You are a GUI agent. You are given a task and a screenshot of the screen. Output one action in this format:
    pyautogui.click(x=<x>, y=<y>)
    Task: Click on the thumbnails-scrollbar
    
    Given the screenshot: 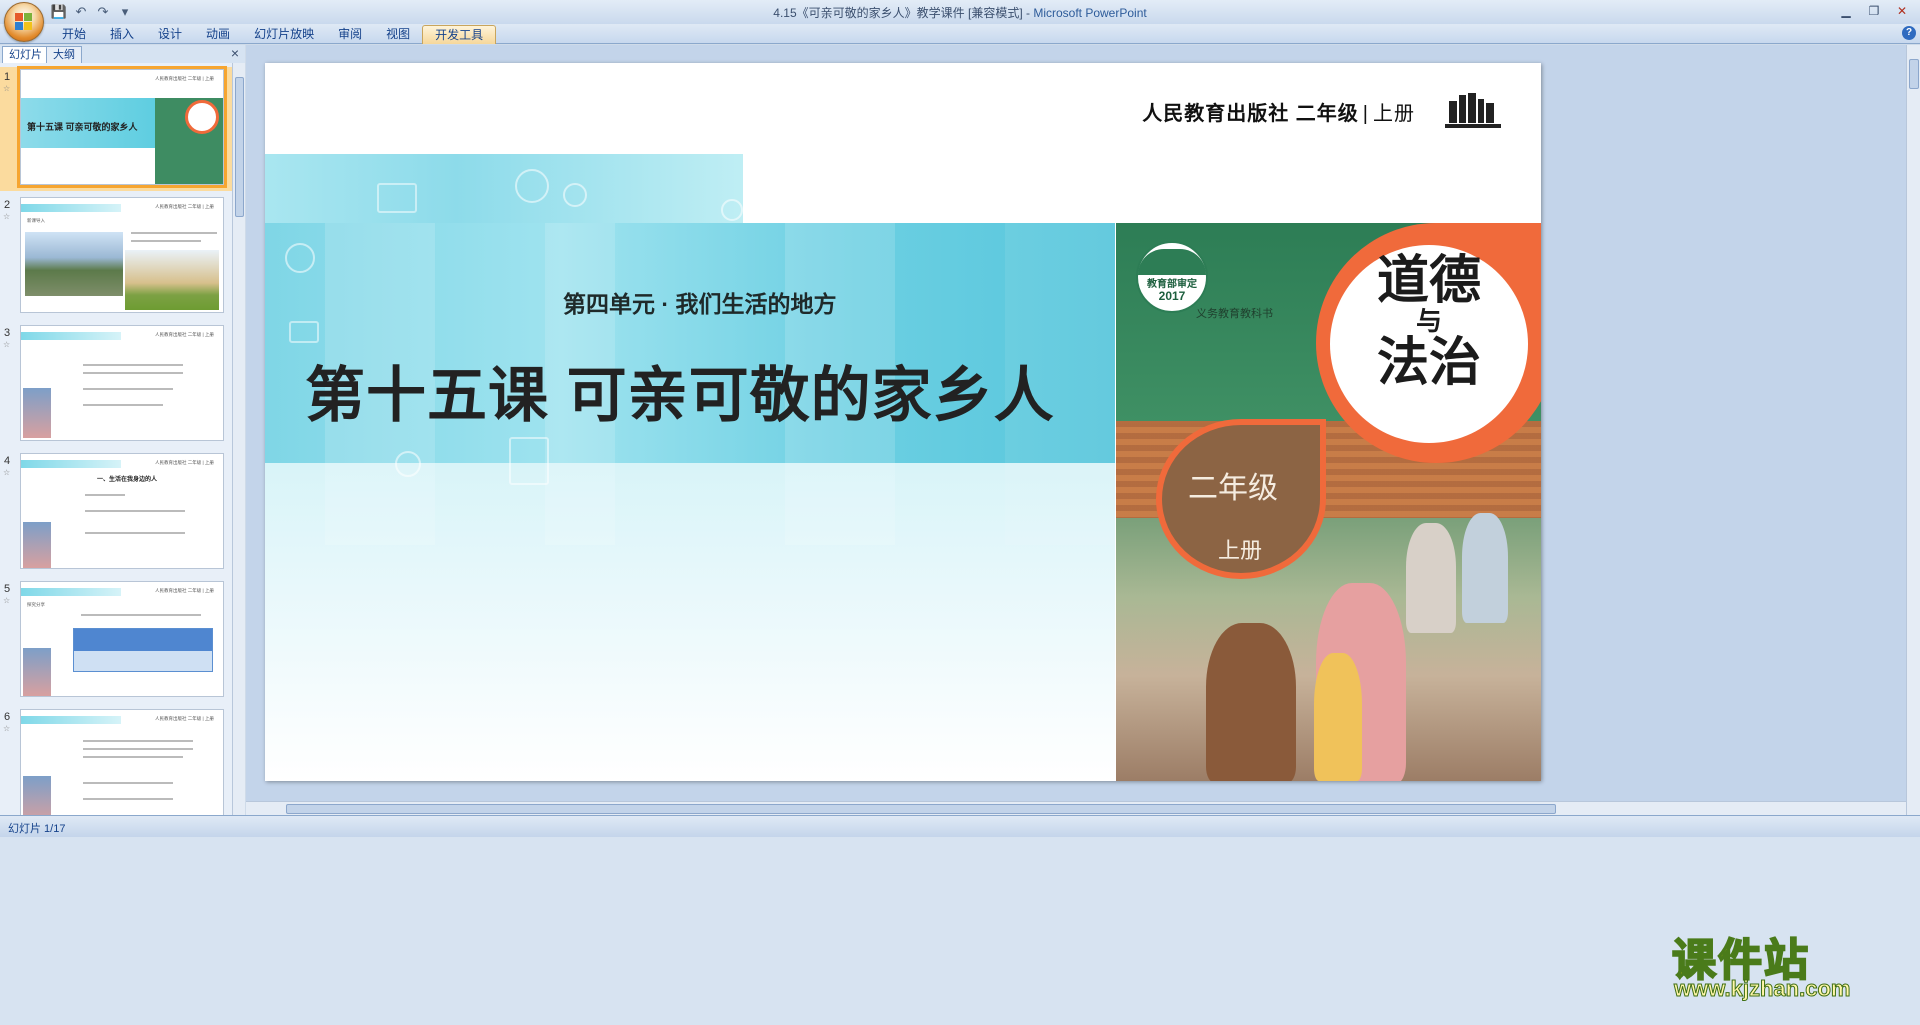 What is the action you would take?
    pyautogui.click(x=238, y=441)
    